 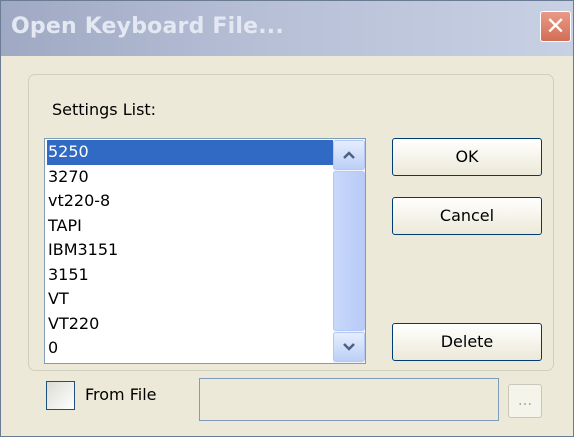 I want to click on scroll-thumb, so click(x=349, y=251).